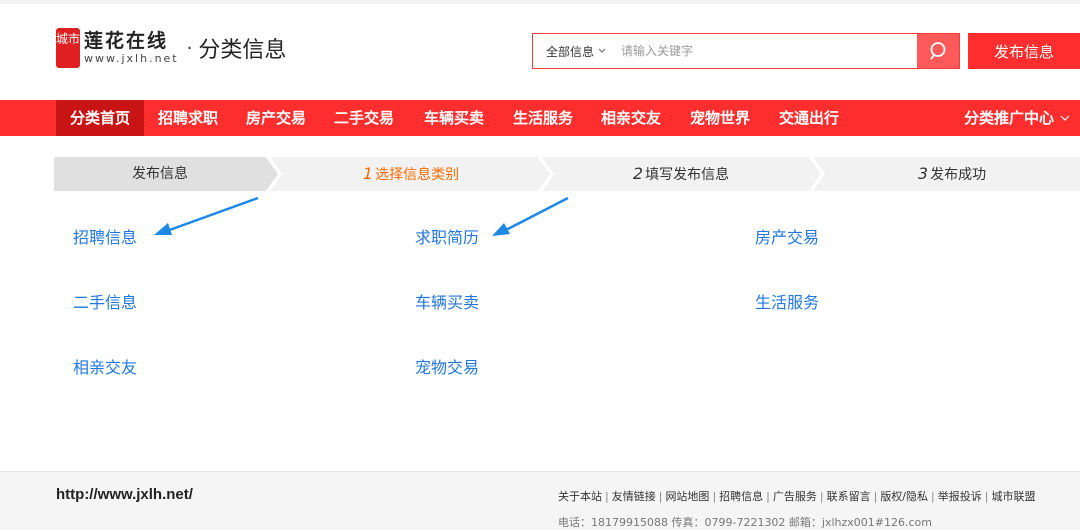  Describe the element at coordinates (631, 118) in the screenshot. I see `nav-item-dating: 相亲交友` at that location.